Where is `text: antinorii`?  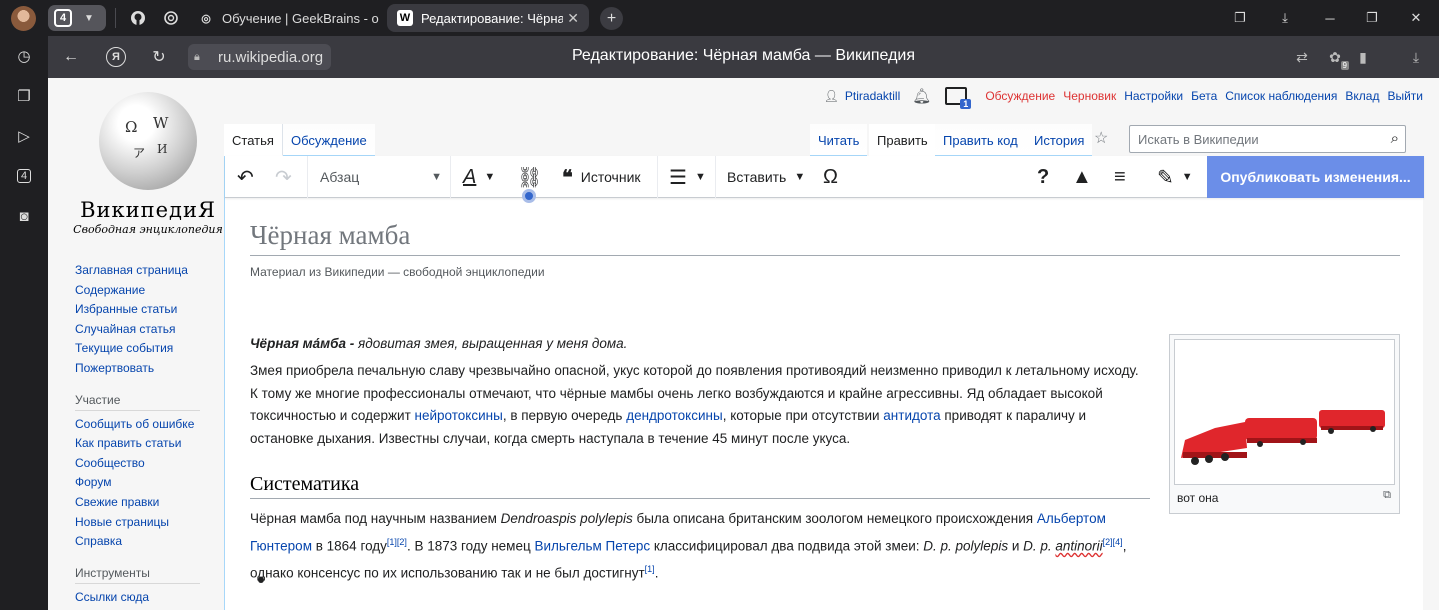
text: antinorii is located at coordinates (1079, 545).